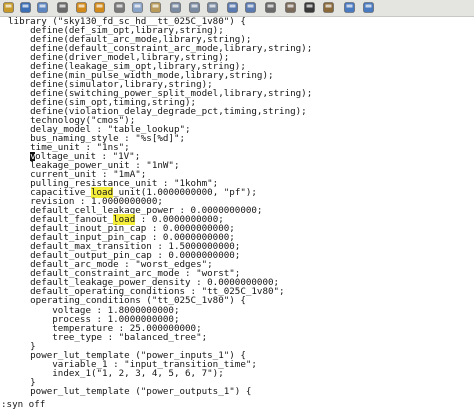 The height and width of the screenshot is (412, 474). I want to click on find-prev-icon, so click(212, 7).